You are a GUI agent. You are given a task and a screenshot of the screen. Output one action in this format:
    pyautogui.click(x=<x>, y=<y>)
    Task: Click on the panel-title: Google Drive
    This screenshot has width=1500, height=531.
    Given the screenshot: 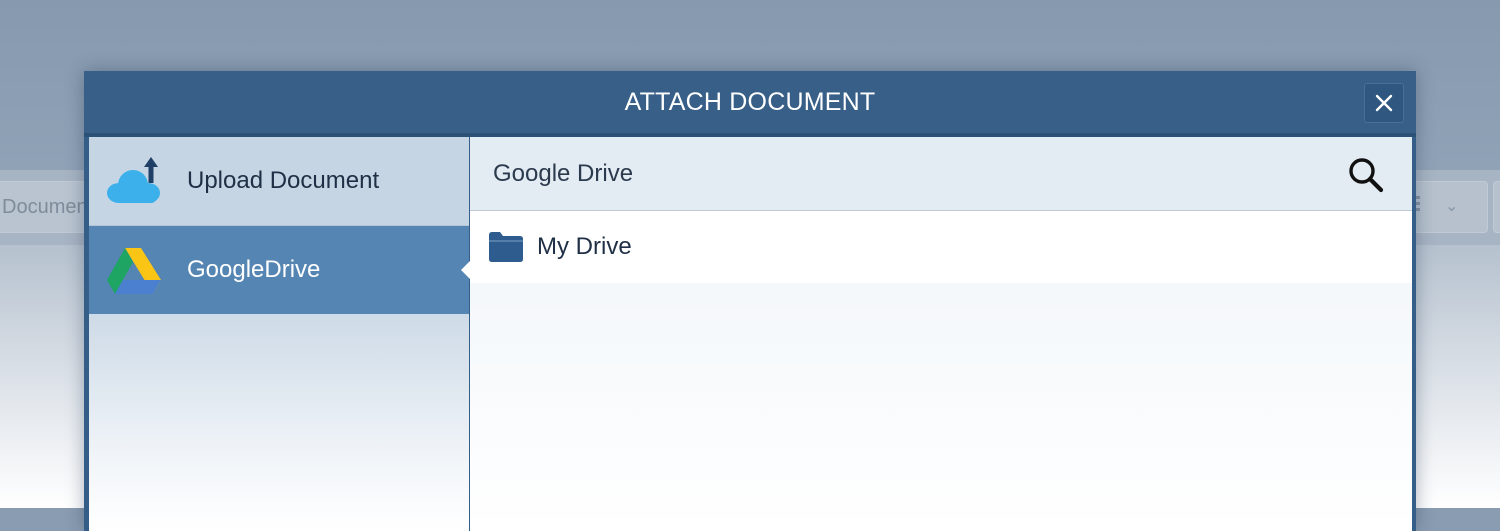 What is the action you would take?
    pyautogui.click(x=563, y=173)
    